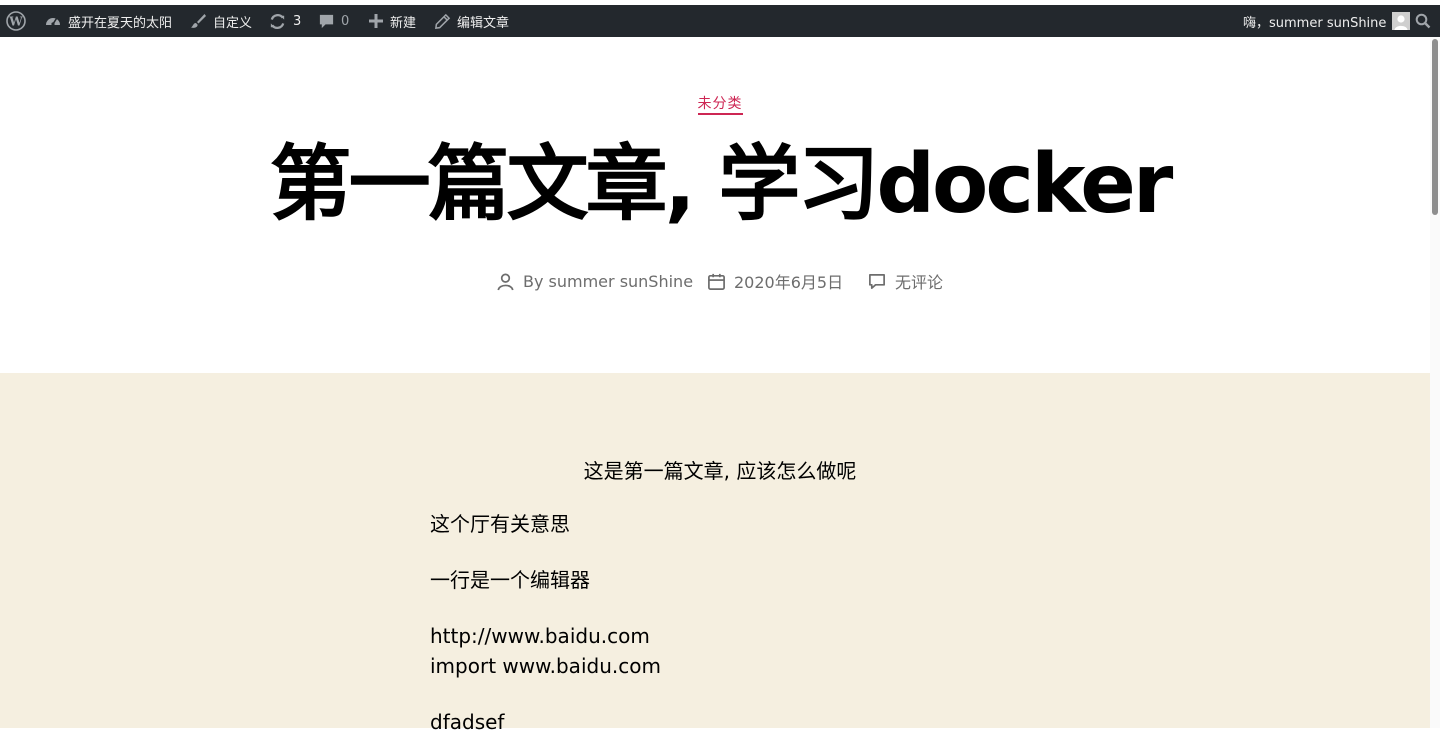 The height and width of the screenshot is (737, 1440). What do you see at coordinates (720, 471) in the screenshot?
I see `content-center-paragraph: 这是第一篇文章, 应该怎么做呢` at bounding box center [720, 471].